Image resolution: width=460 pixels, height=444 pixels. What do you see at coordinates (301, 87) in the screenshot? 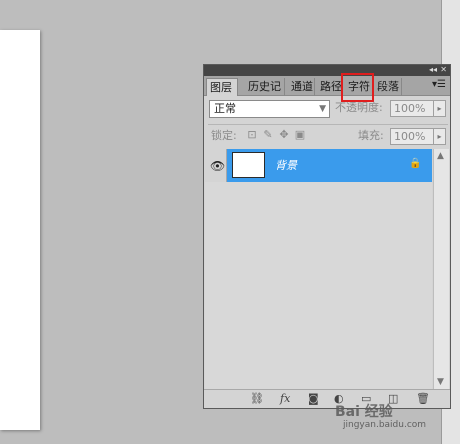
I see `tab-channels: 通道` at bounding box center [301, 87].